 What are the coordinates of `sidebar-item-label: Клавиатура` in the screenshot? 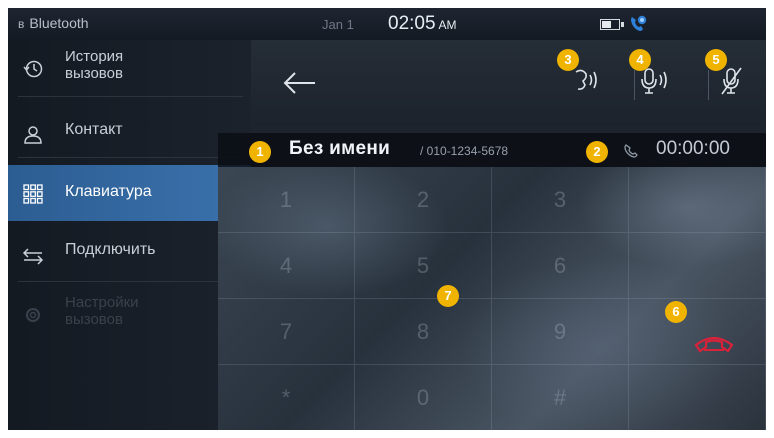 It's located at (108, 191).